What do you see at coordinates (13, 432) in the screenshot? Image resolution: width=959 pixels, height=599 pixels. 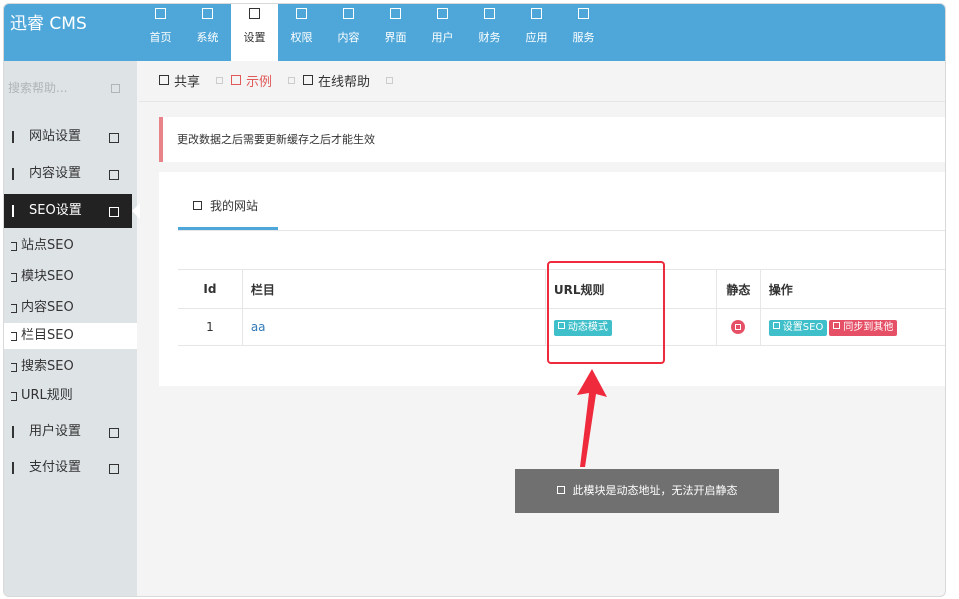 I see `user-settings-icon` at bounding box center [13, 432].